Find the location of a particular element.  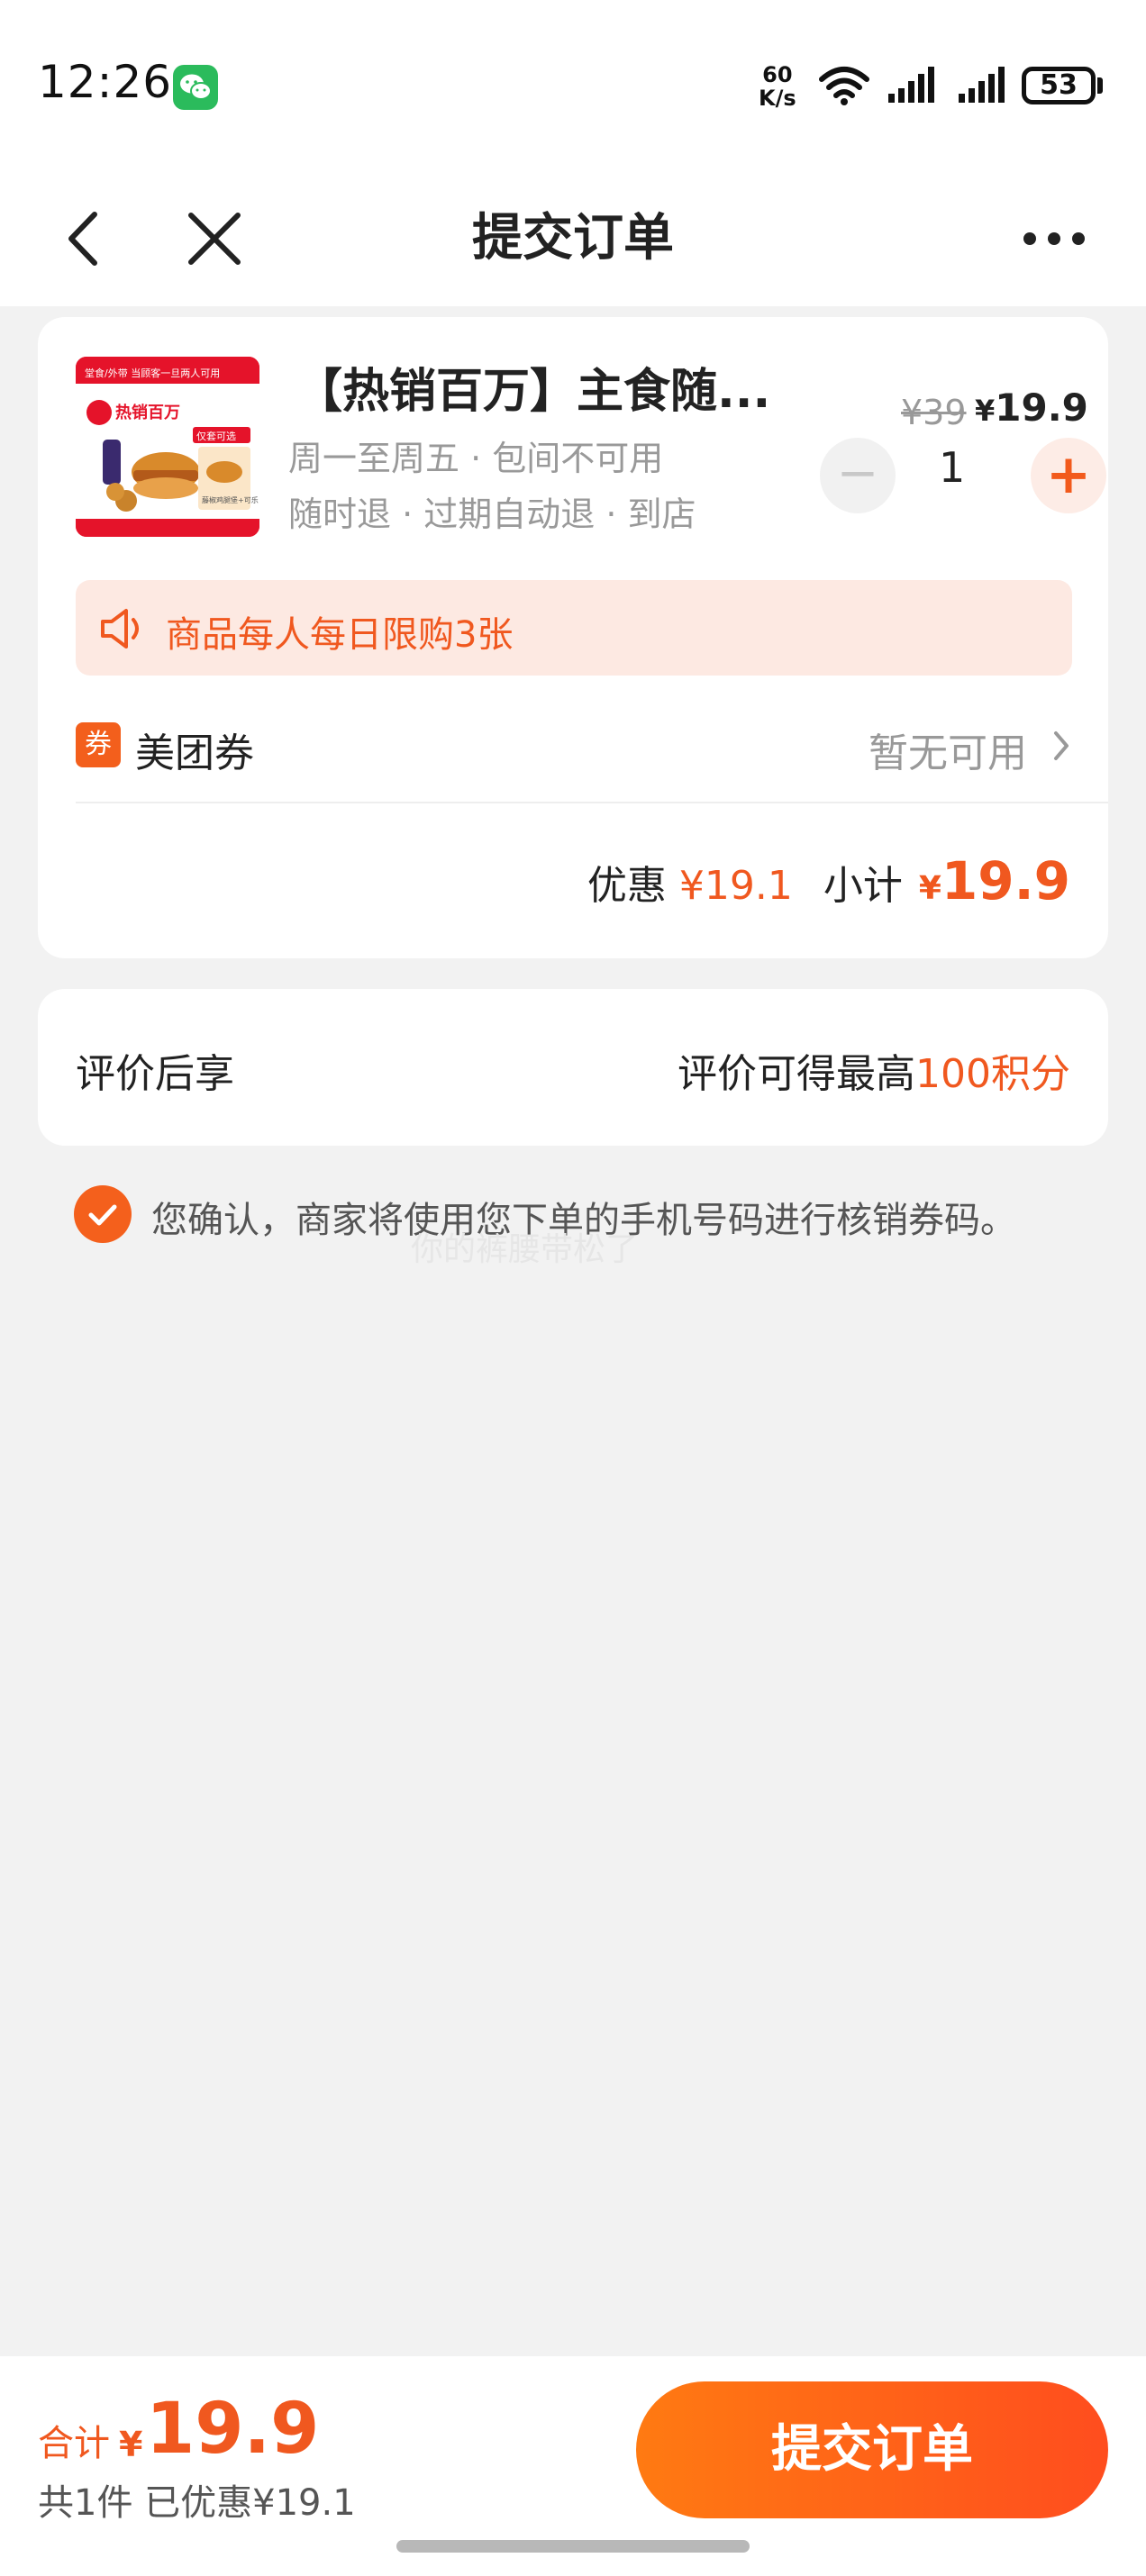

wechat-icon is located at coordinates (195, 87).